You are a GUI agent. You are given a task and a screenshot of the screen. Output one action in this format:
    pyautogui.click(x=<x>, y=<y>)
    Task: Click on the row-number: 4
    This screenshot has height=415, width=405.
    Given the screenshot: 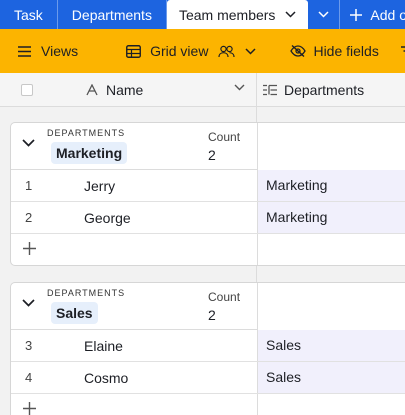 What is the action you would take?
    pyautogui.click(x=29, y=377)
    